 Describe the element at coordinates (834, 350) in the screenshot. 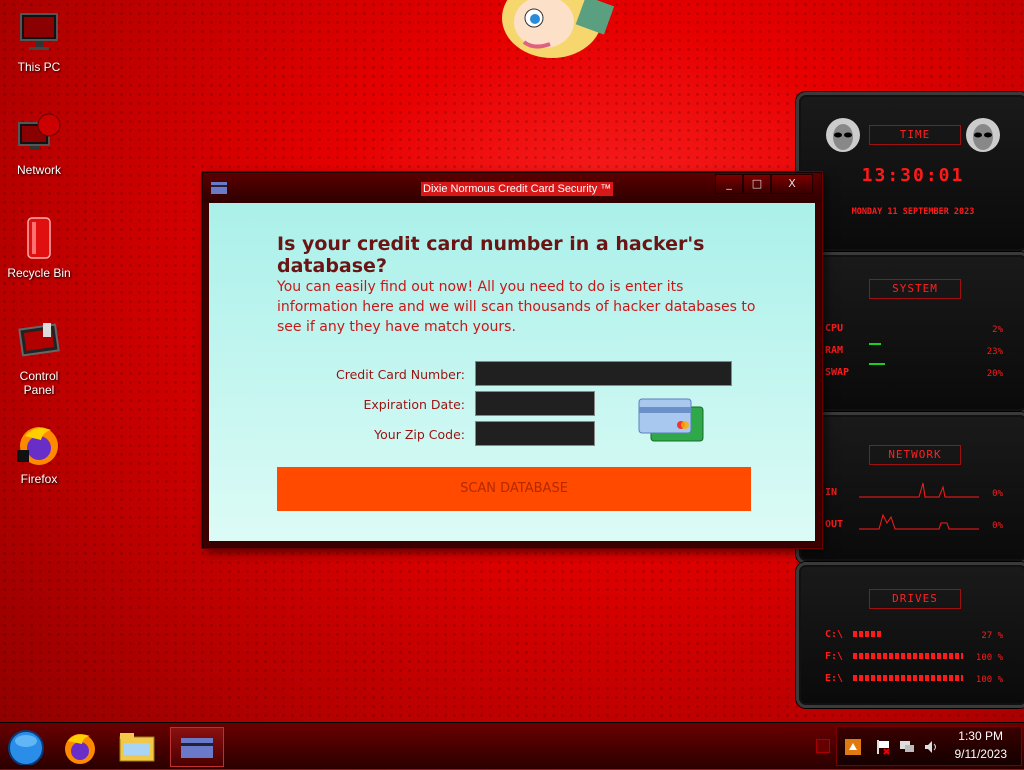

I see `gadget-row-label: RAM` at that location.